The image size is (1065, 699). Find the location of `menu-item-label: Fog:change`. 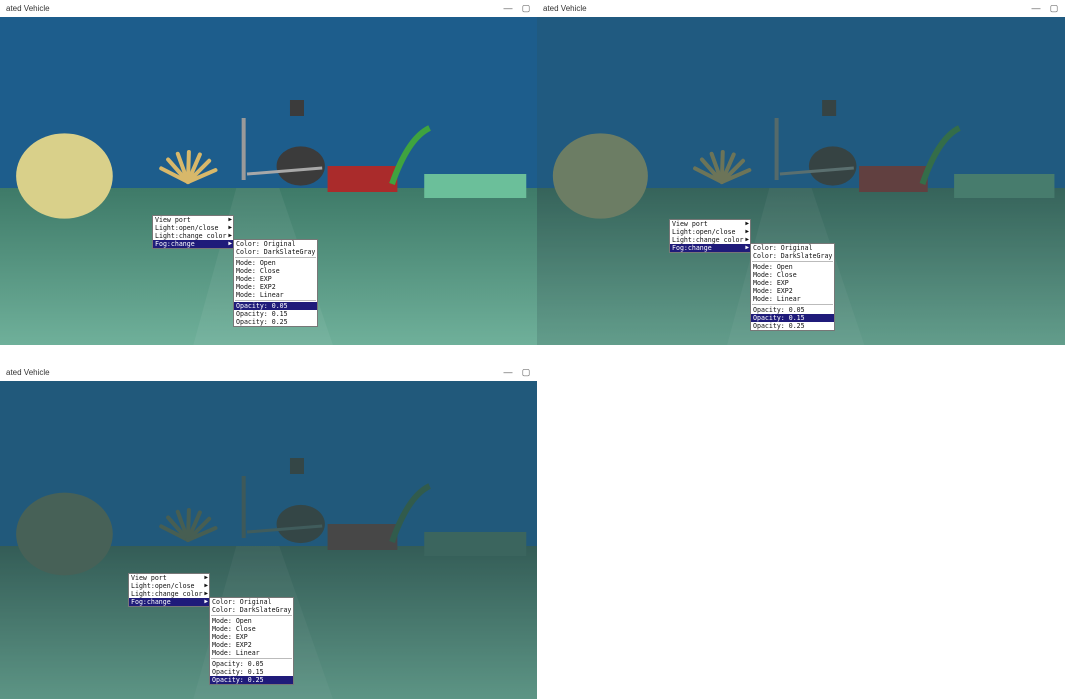

menu-item-label: Fog:change is located at coordinates (692, 248).